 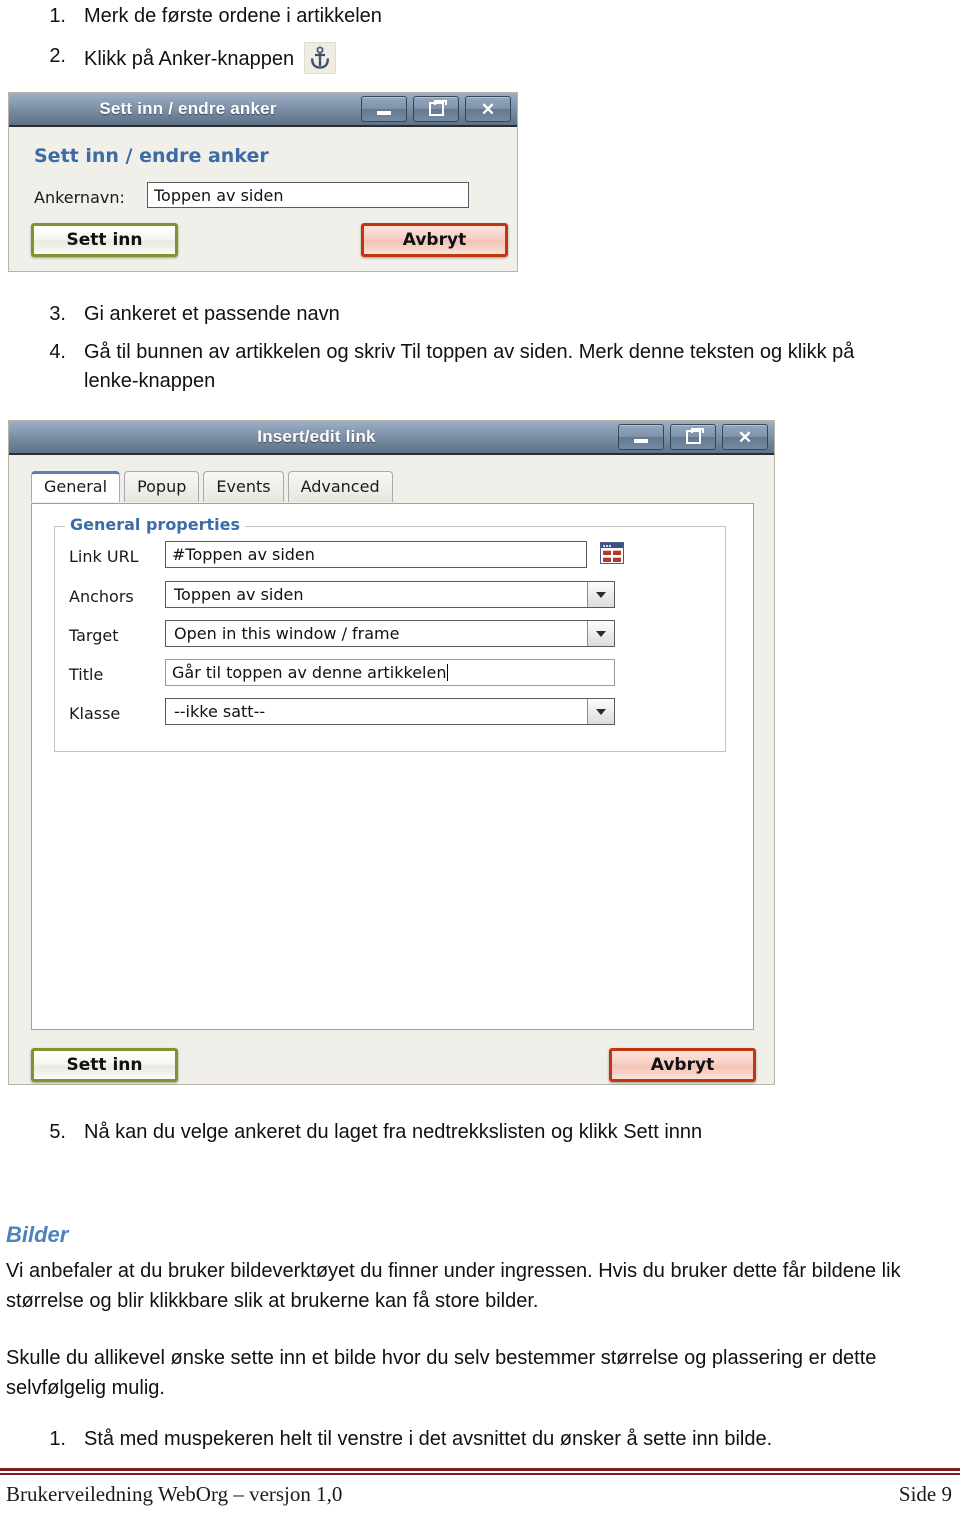 I want to click on anchors-label: Anchors, so click(x=101, y=596).